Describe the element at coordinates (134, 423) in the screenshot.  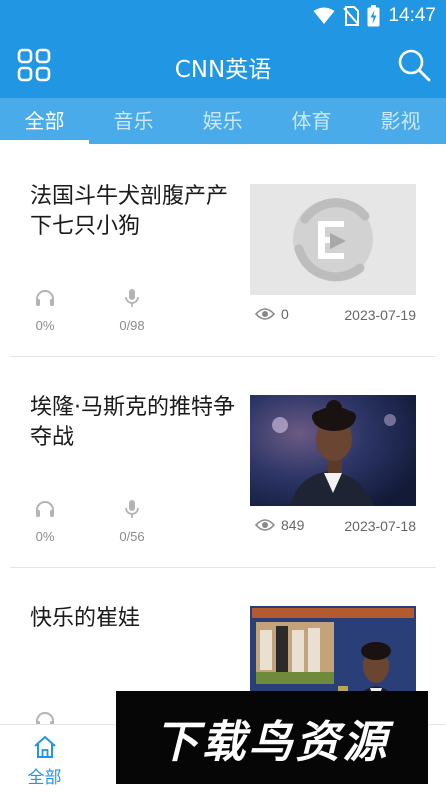
I see `news-title: 埃隆·马斯克的推特争夺战` at that location.